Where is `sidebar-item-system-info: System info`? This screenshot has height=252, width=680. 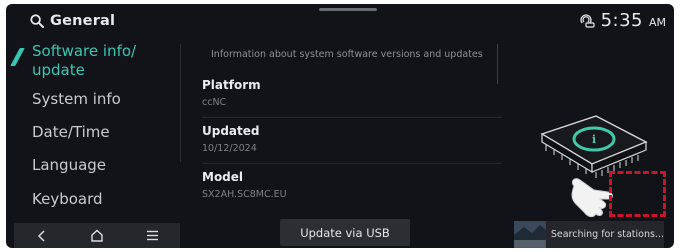
sidebar-item-system-info: System info is located at coordinates (76, 99).